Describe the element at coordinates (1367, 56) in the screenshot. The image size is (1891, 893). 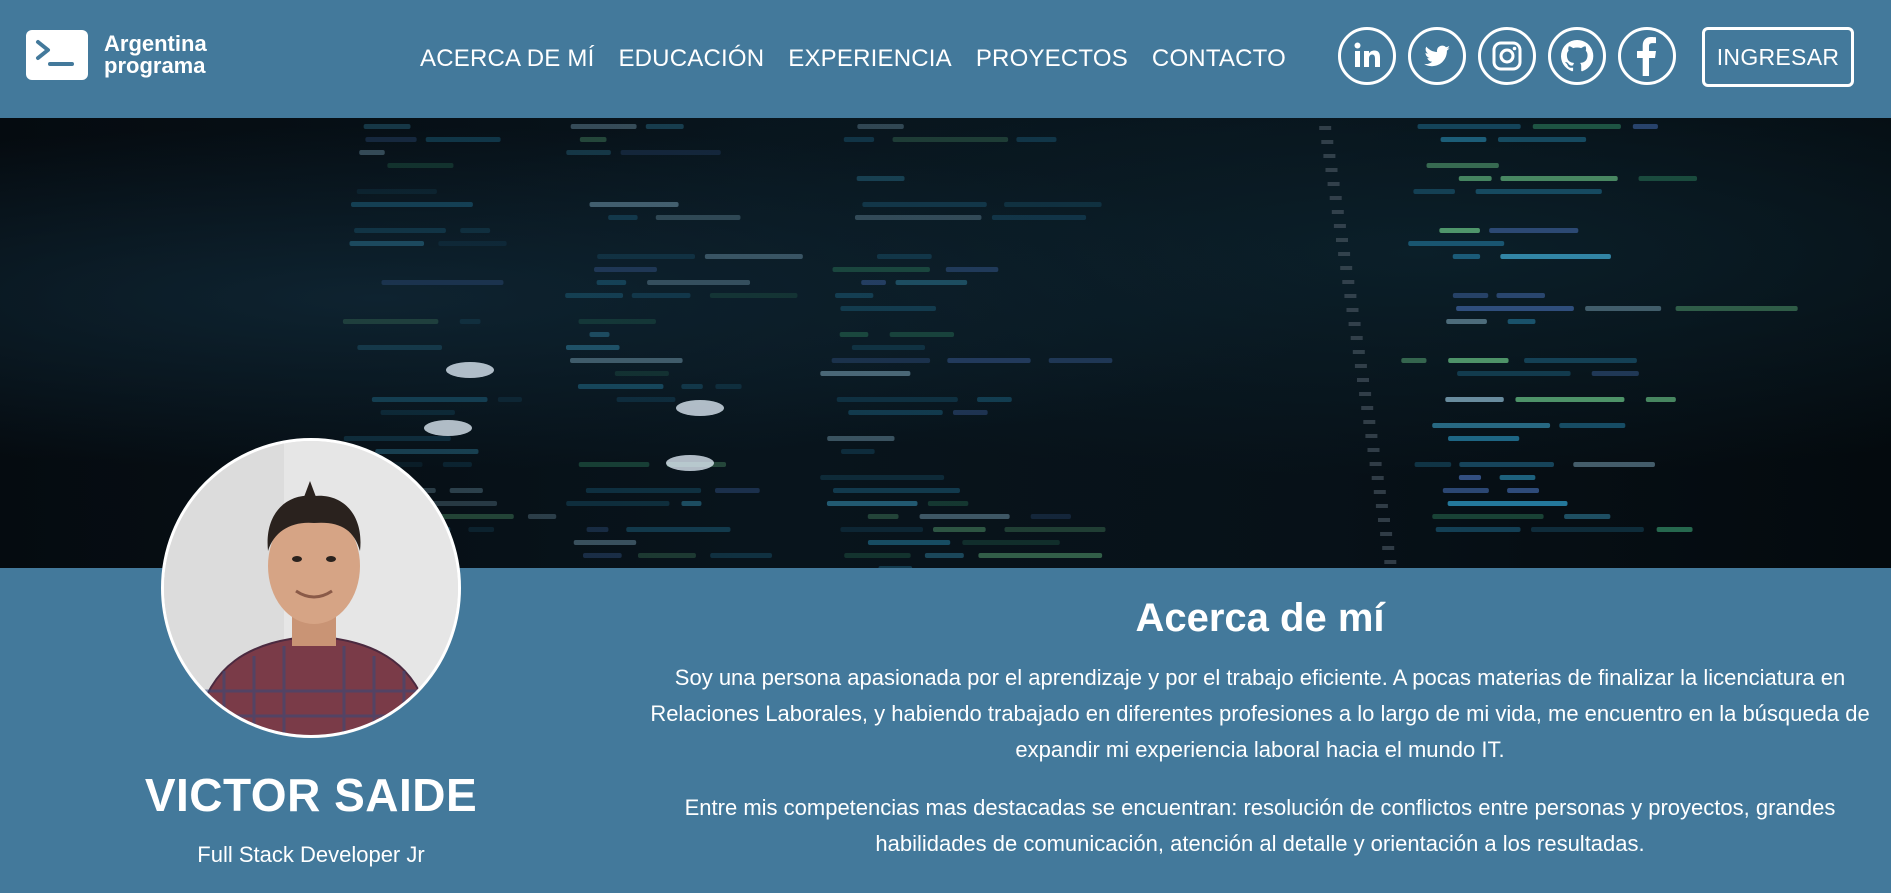
I see `linkedin-icon` at that location.